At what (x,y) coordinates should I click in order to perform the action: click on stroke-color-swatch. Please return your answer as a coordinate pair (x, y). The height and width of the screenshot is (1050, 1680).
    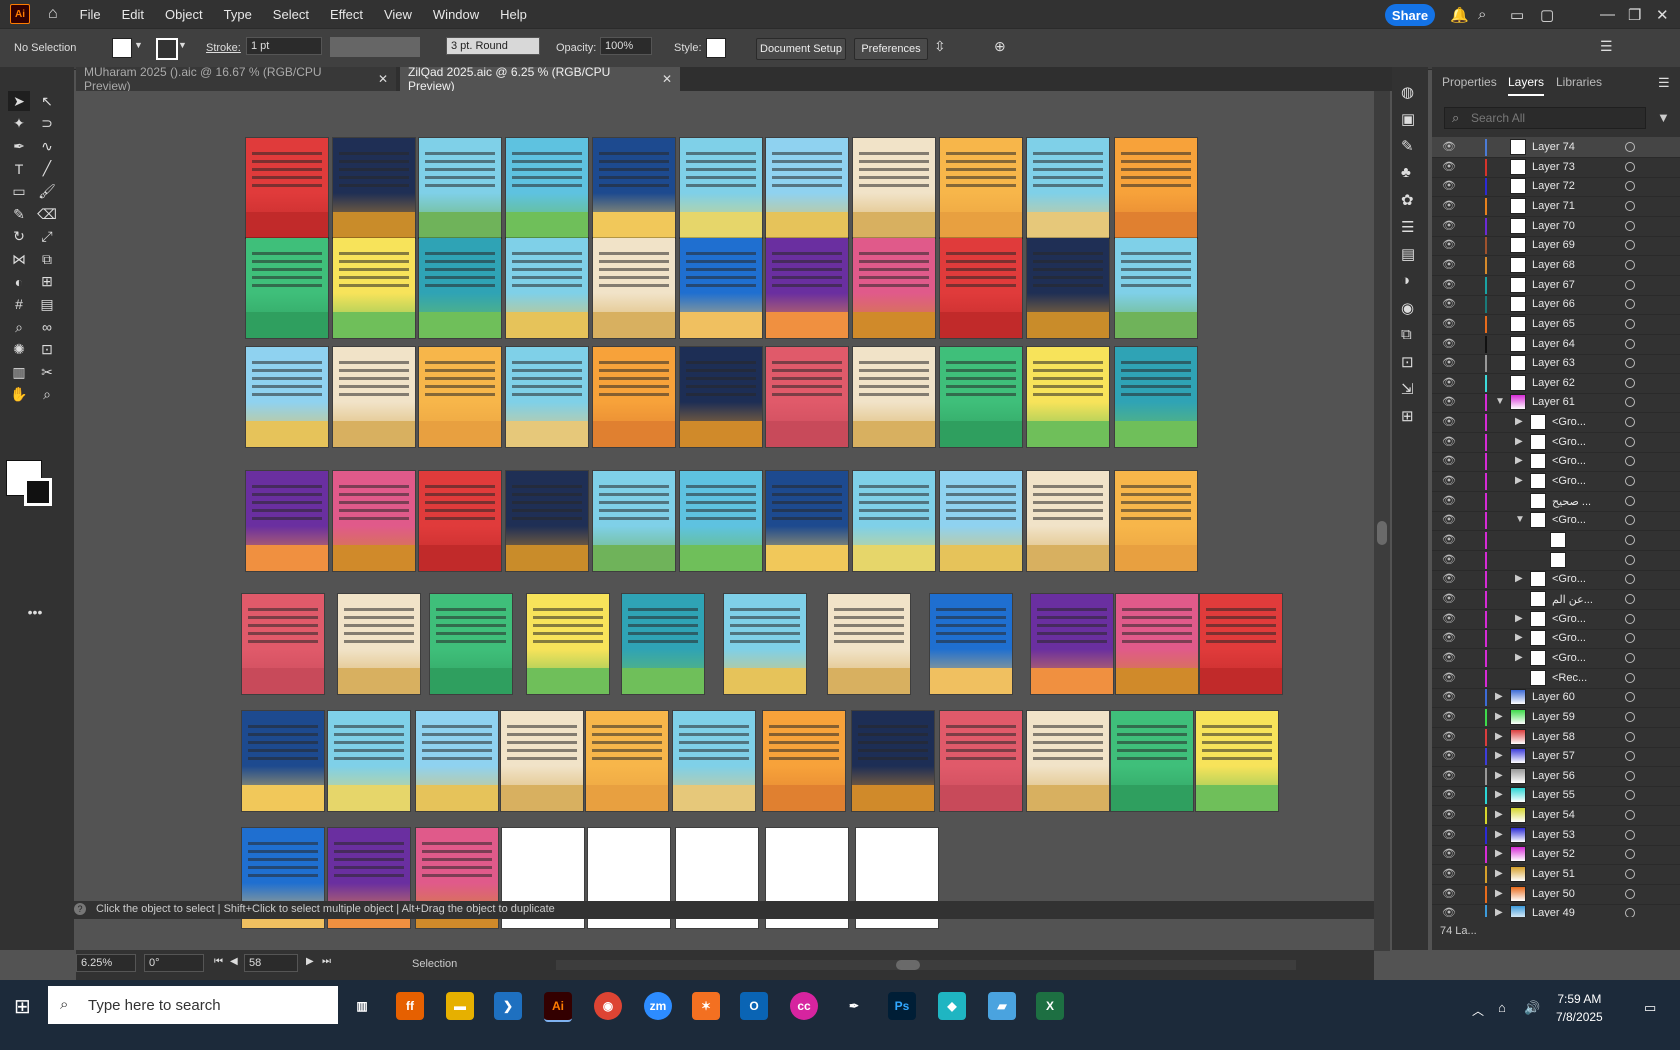
    Looking at the image, I should click on (38, 492).